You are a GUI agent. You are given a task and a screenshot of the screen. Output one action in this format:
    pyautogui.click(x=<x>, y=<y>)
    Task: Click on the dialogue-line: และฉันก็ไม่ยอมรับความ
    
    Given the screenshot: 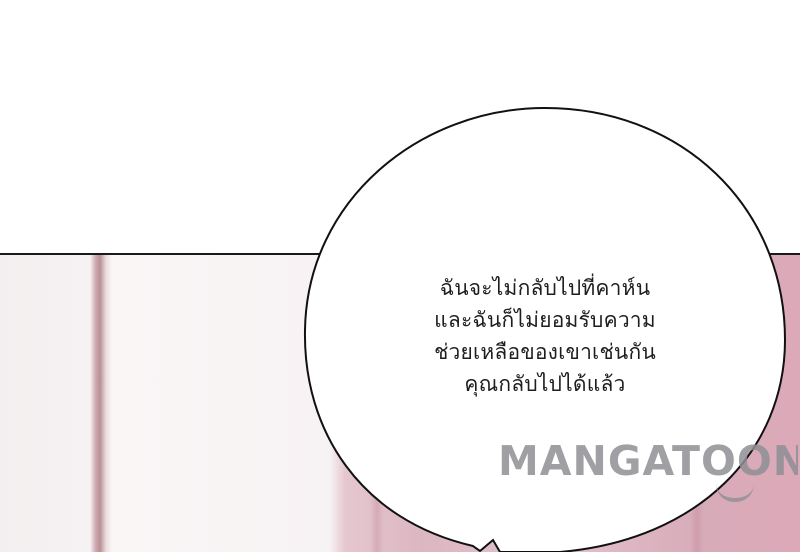 What is the action you would take?
    pyautogui.click(x=545, y=320)
    